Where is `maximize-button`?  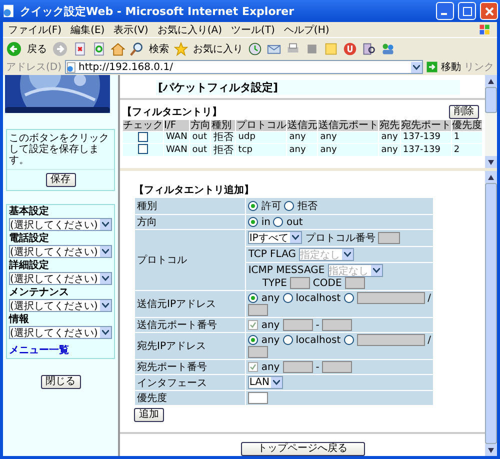 maximize-button is located at coordinates (467, 11).